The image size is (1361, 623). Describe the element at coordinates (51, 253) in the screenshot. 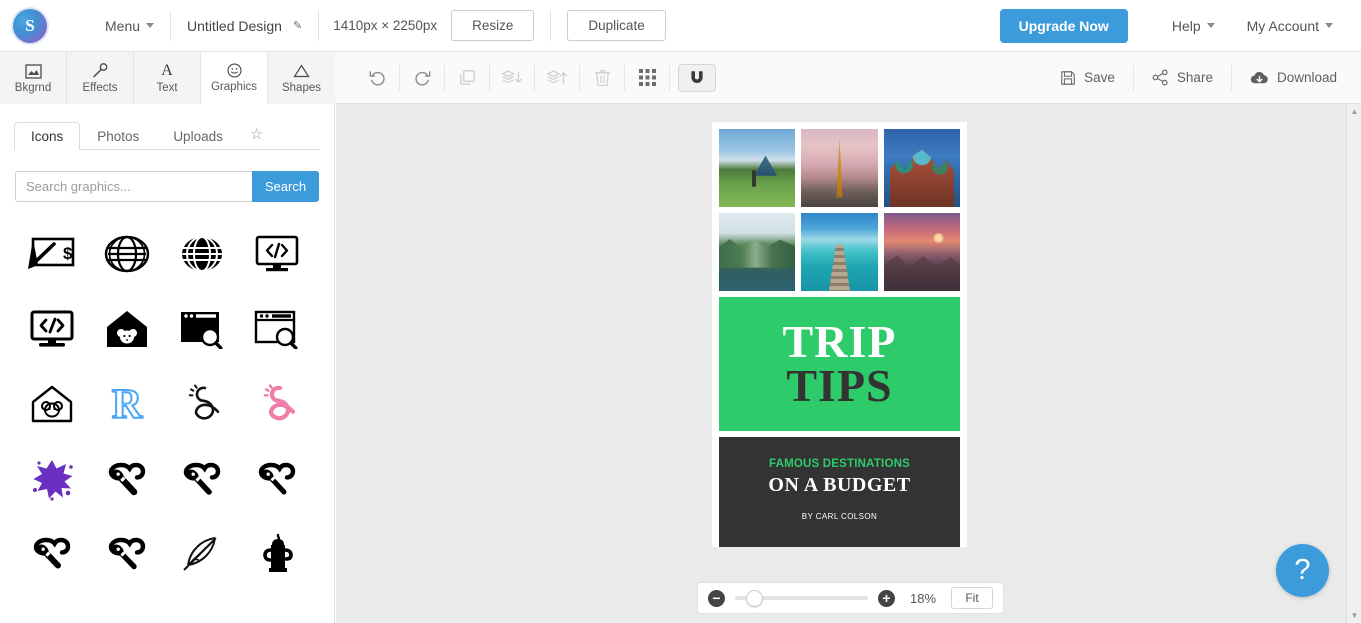

I see `cheque-pen-dollar-icon: $` at that location.